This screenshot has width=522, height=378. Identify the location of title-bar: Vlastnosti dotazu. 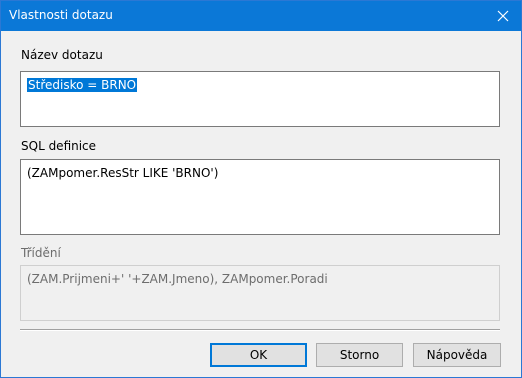
(261, 16).